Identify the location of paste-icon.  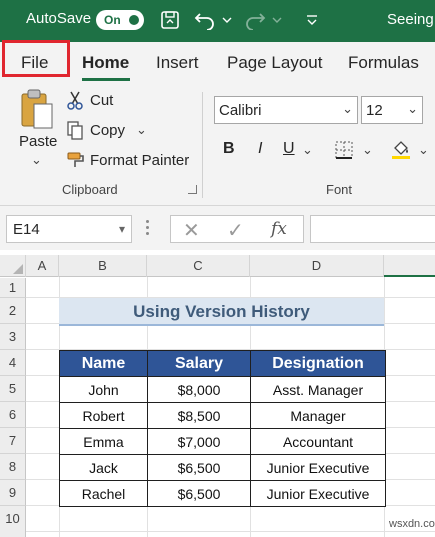
(37, 112).